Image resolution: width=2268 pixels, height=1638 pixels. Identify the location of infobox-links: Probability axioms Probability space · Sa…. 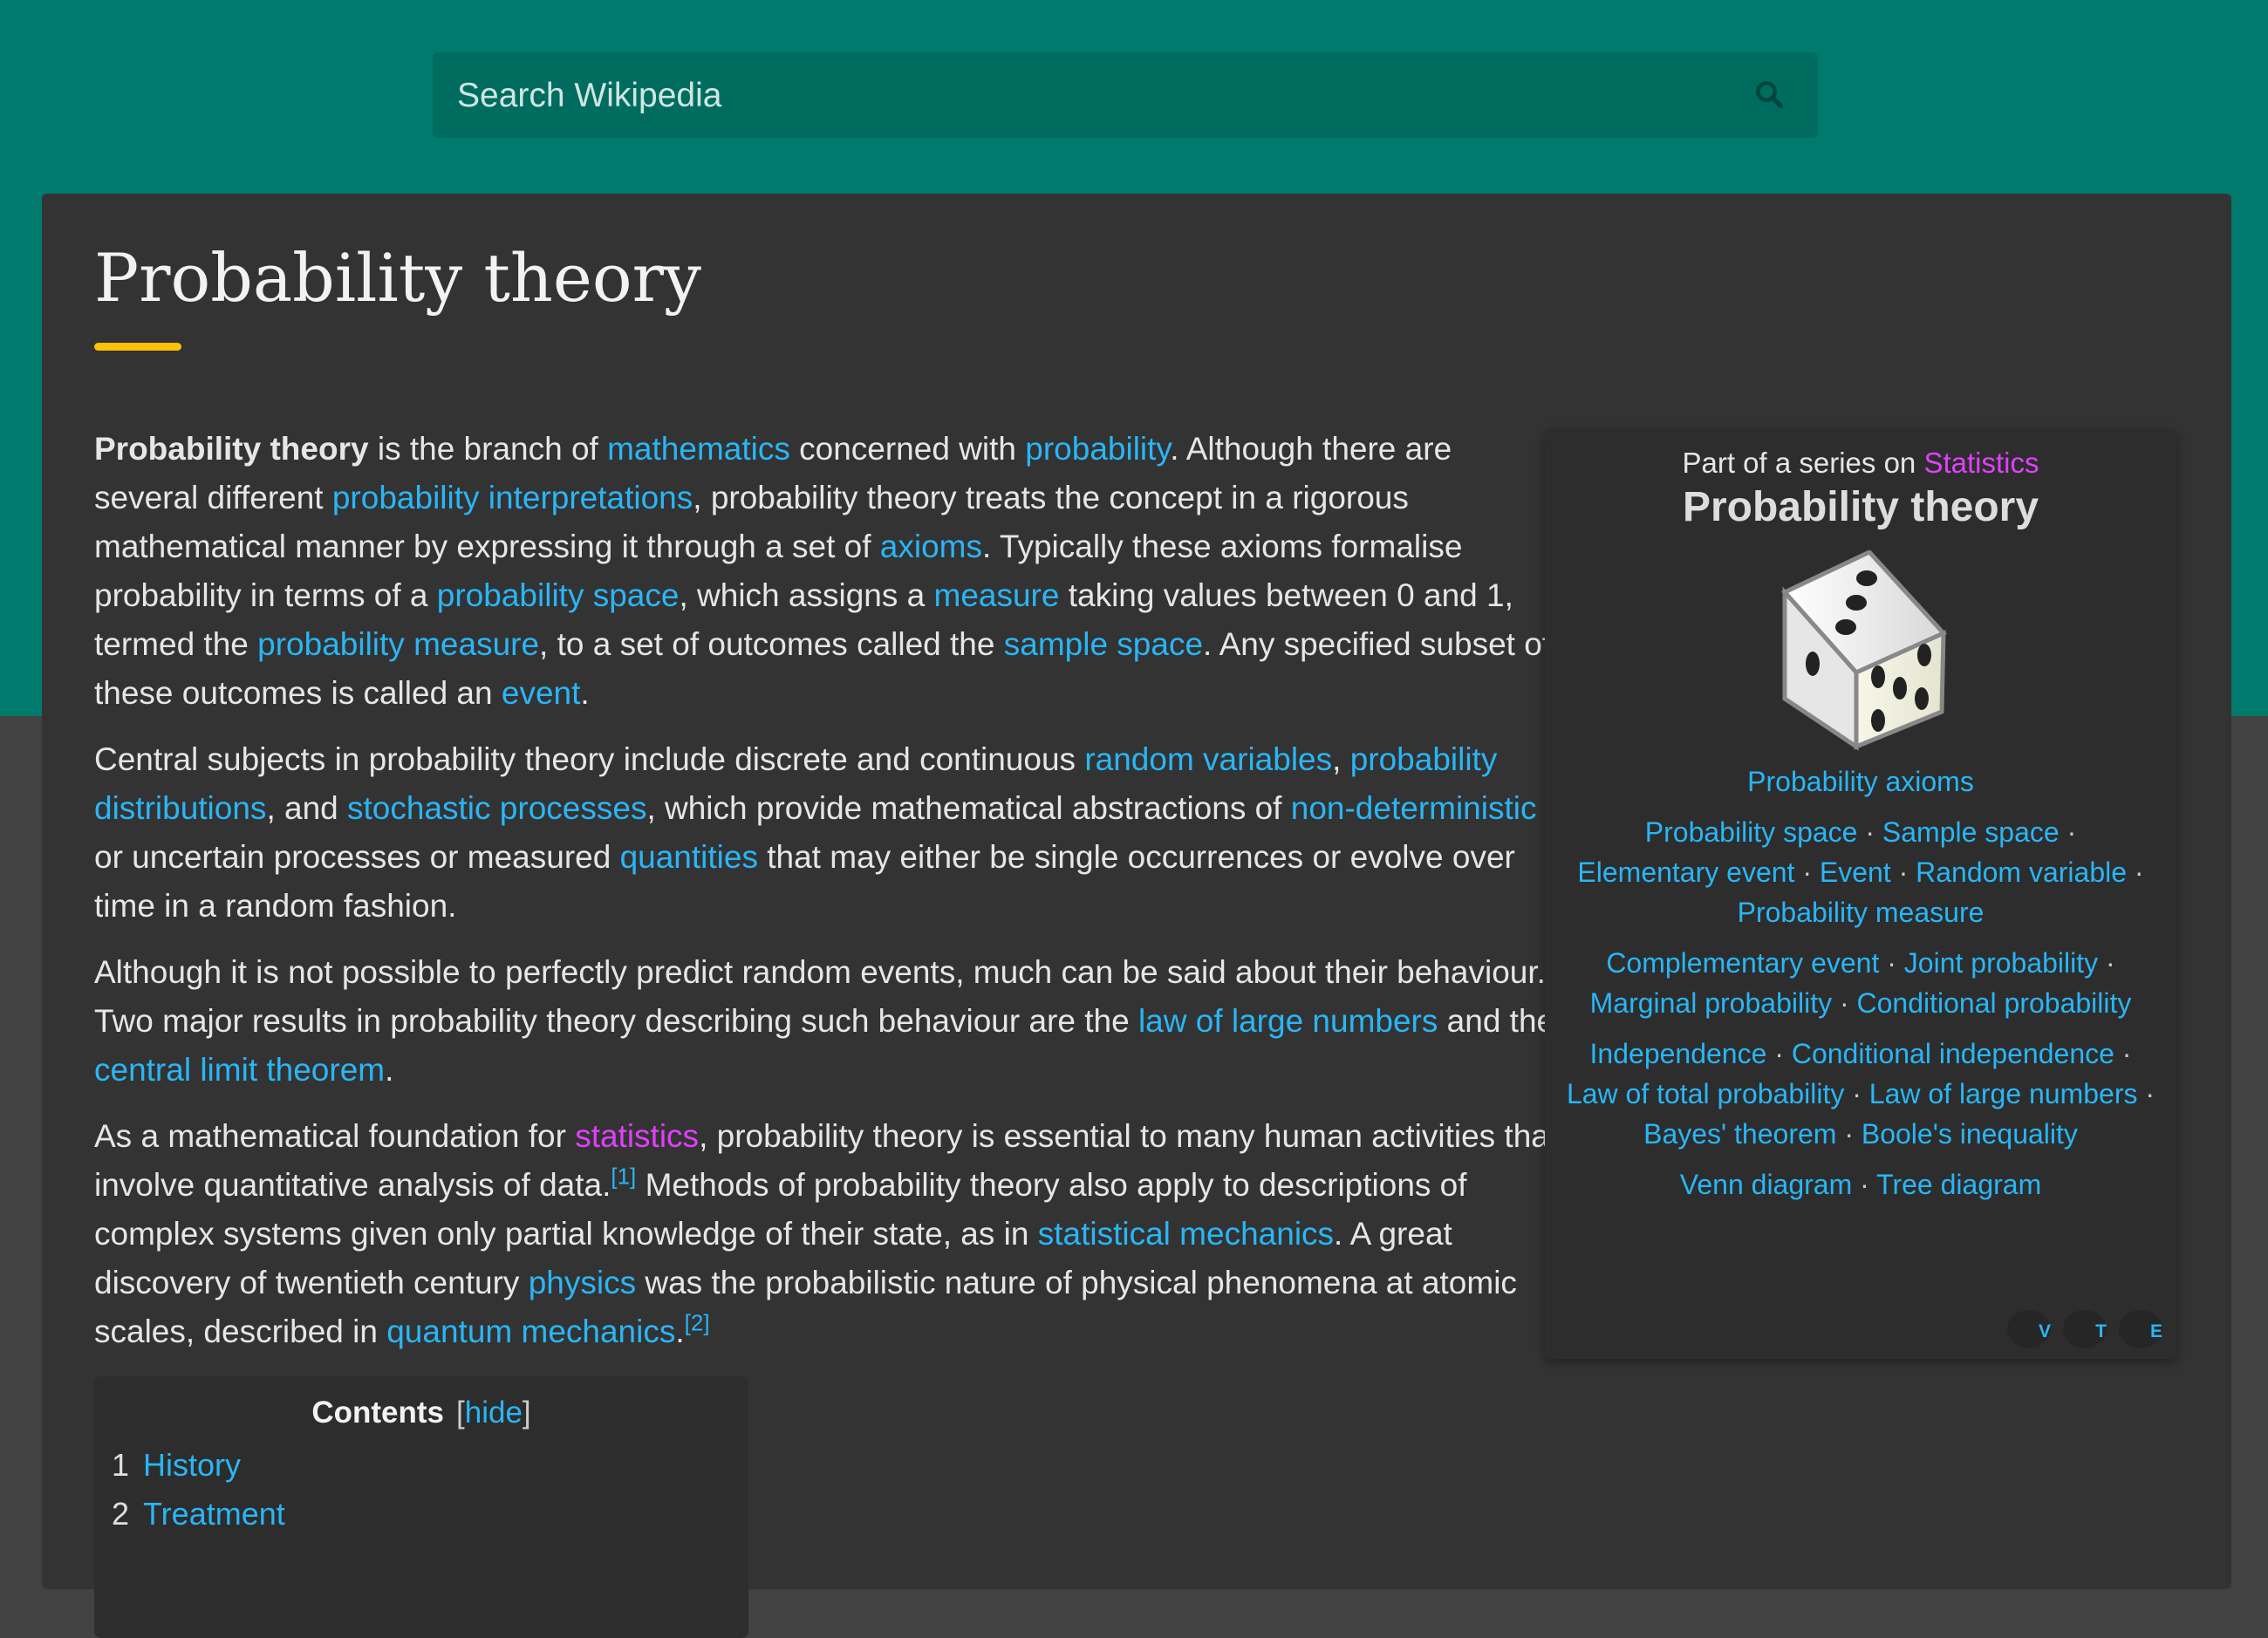
(1861, 983).